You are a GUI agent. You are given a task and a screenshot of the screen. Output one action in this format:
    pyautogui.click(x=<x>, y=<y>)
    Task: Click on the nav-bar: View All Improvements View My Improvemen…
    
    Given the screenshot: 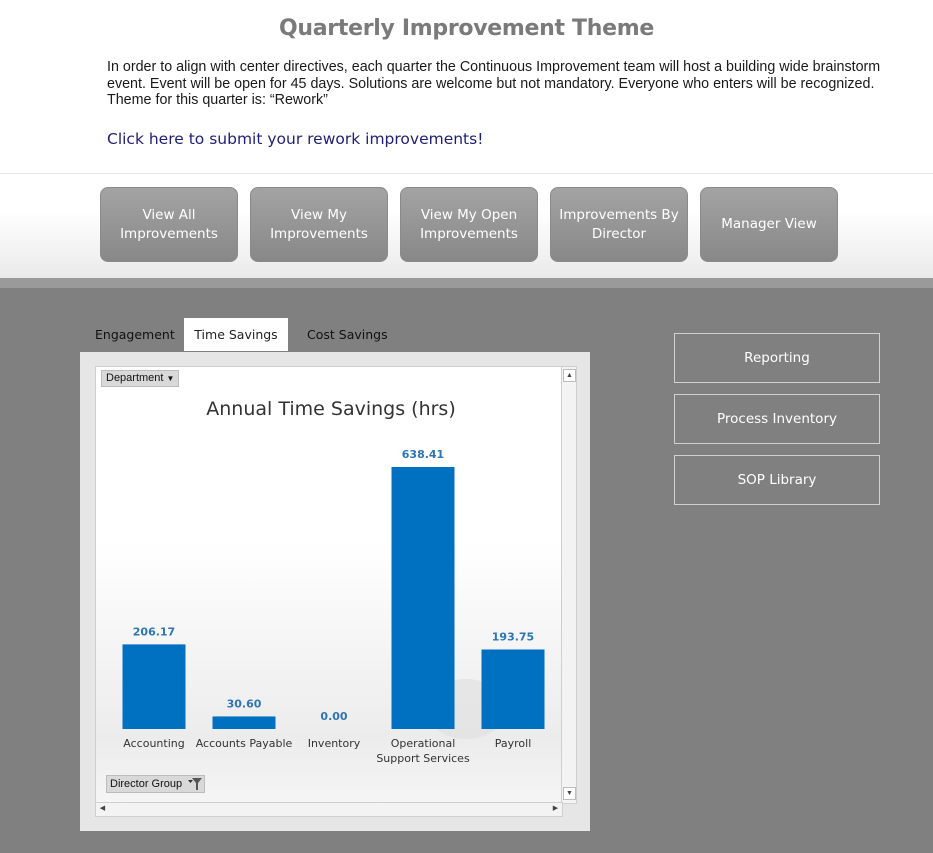 What is the action you would take?
    pyautogui.click(x=466, y=225)
    